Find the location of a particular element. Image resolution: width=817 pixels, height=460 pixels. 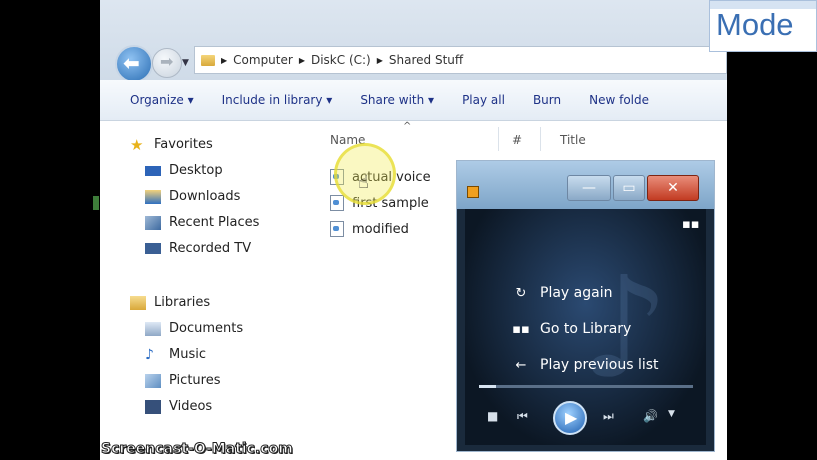

sidebar-item-recorded-tv: Recorded TV is located at coordinates (198, 248).